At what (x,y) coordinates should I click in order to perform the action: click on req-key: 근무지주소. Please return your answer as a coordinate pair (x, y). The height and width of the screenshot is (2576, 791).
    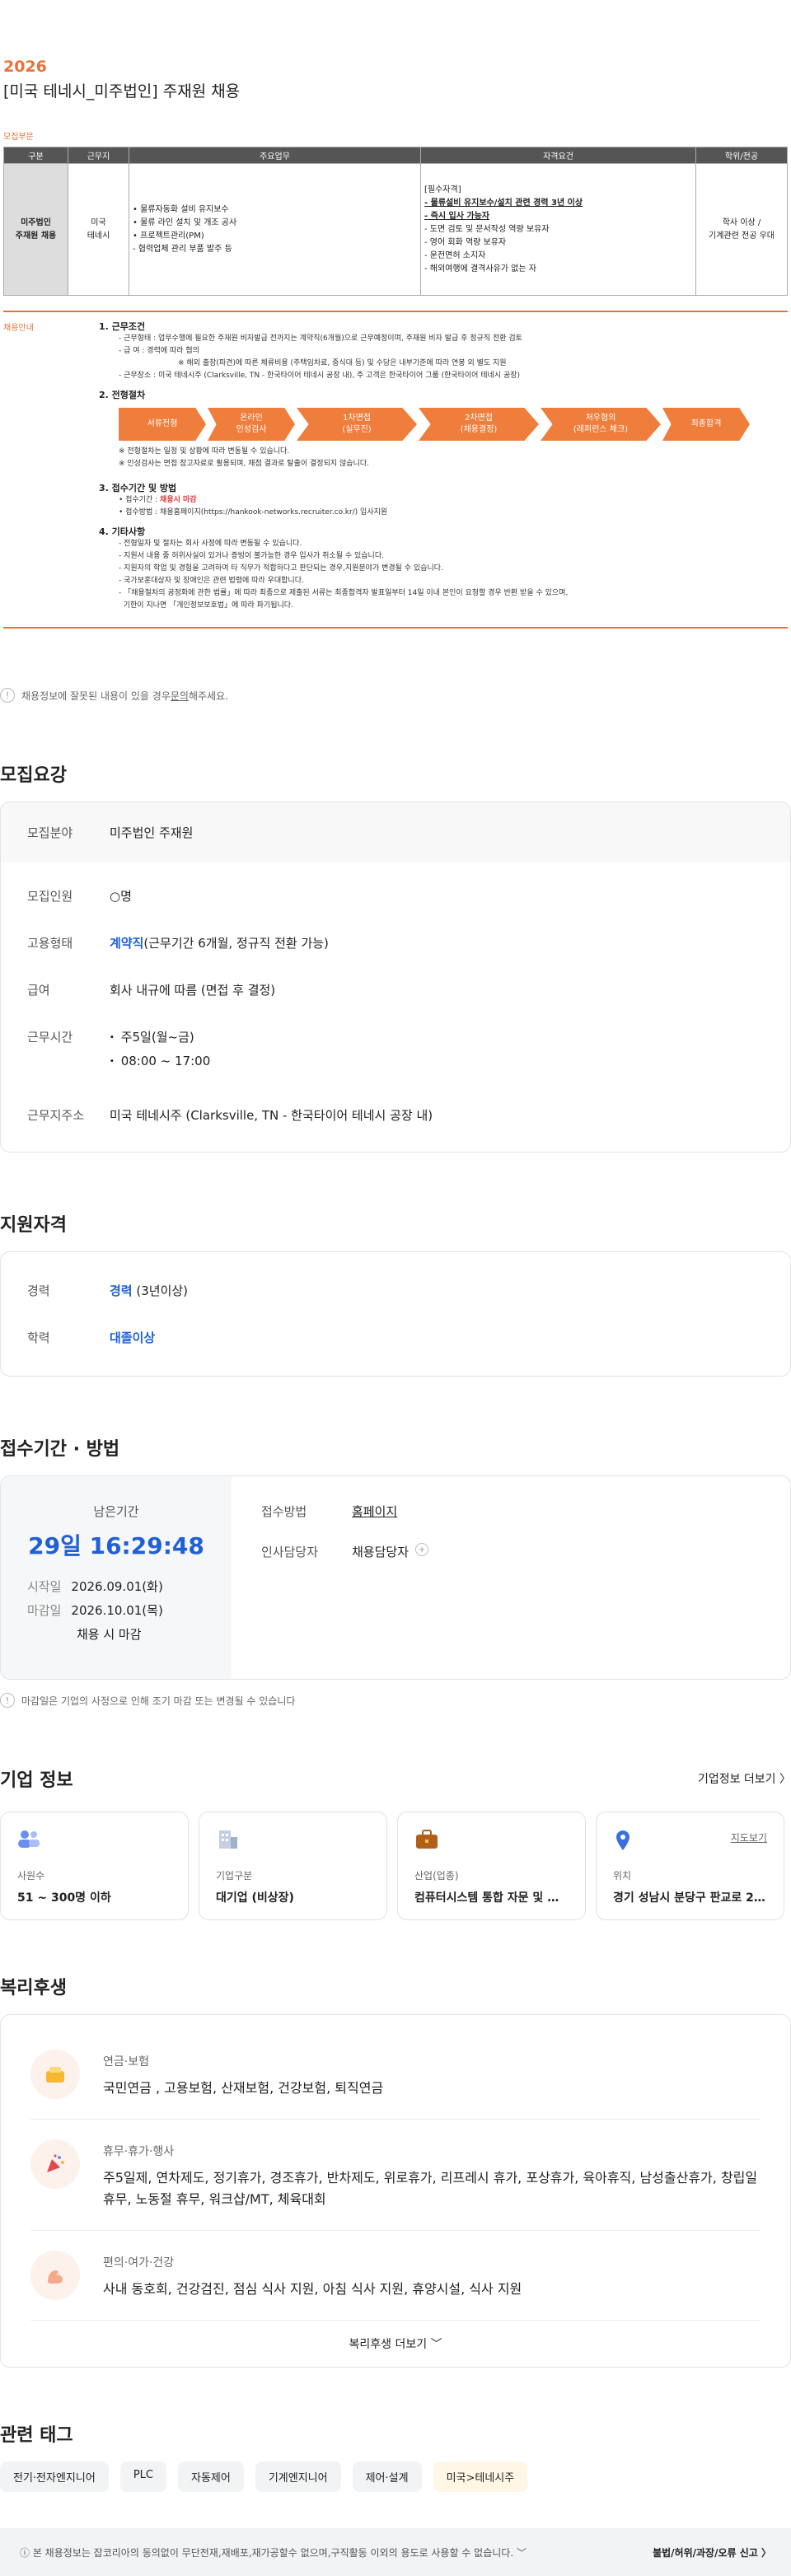
    Looking at the image, I should click on (56, 1115).